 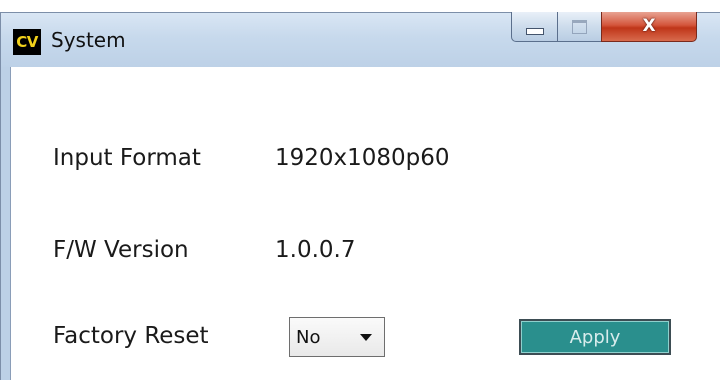 What do you see at coordinates (308, 337) in the screenshot?
I see `factory-reset-selected: No` at bounding box center [308, 337].